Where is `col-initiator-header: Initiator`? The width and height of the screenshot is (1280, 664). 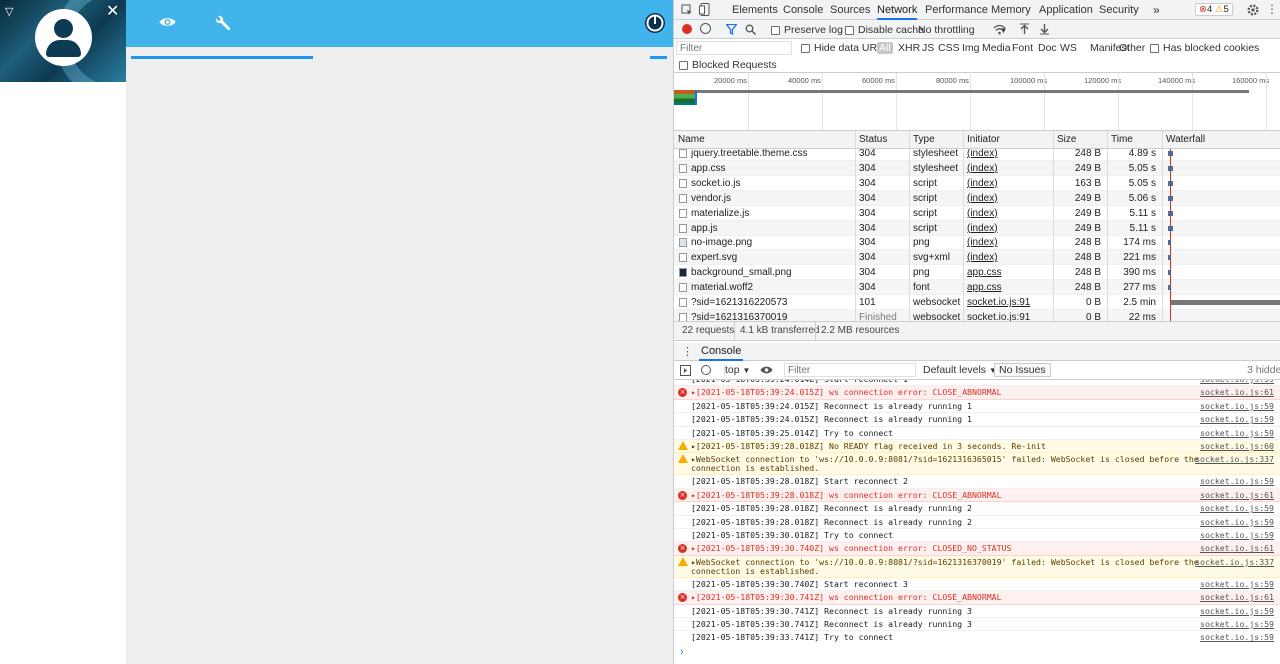
col-initiator-header: Initiator is located at coordinates (983, 140).